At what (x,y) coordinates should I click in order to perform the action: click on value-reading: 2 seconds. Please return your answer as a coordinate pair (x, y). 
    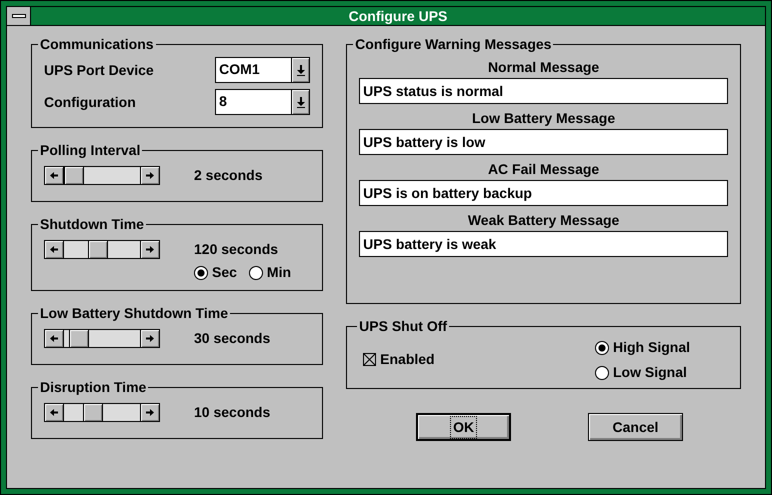
    Looking at the image, I should click on (228, 175).